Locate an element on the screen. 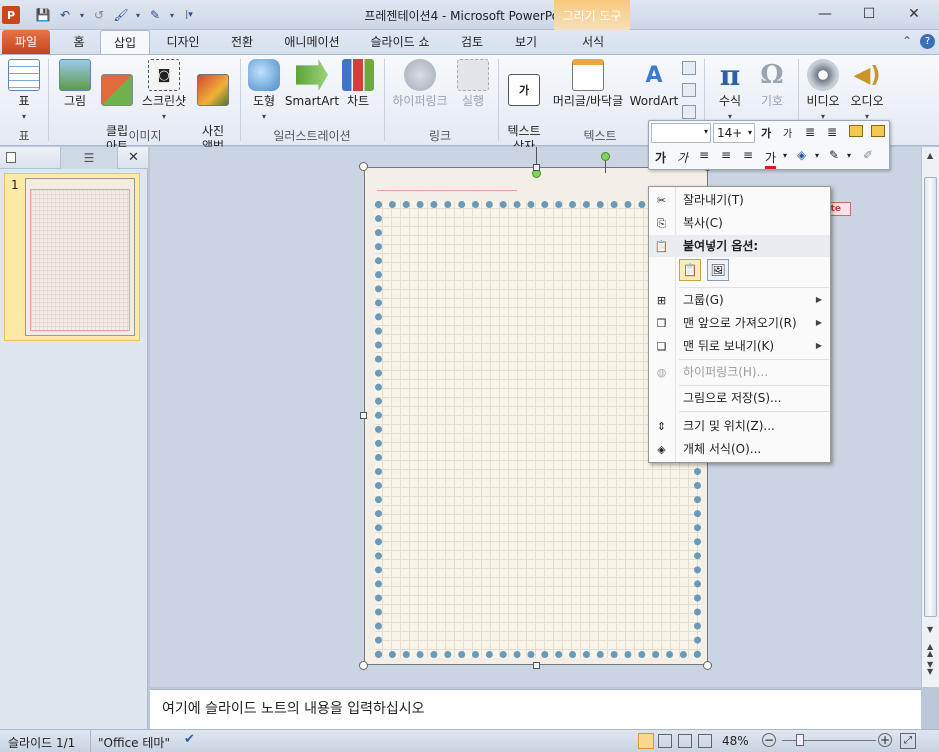  equation-button: π 수식 ▾ is located at coordinates (730, 91).